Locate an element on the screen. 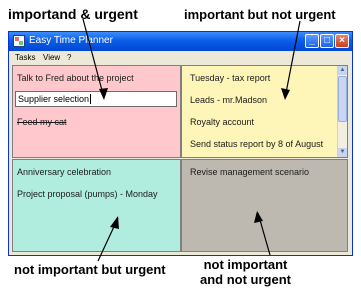  annotation-line: and not urgent is located at coordinates (245, 279).